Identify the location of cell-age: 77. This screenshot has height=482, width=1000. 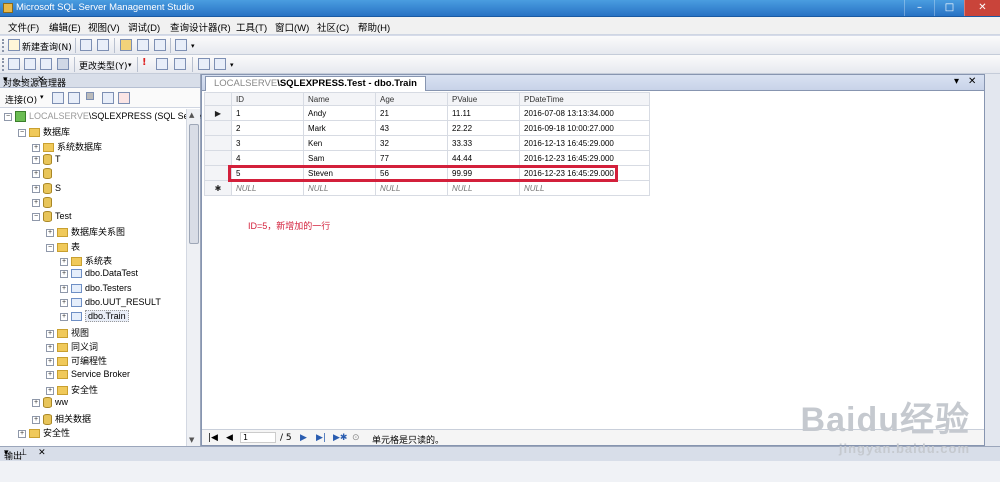
(411, 158).